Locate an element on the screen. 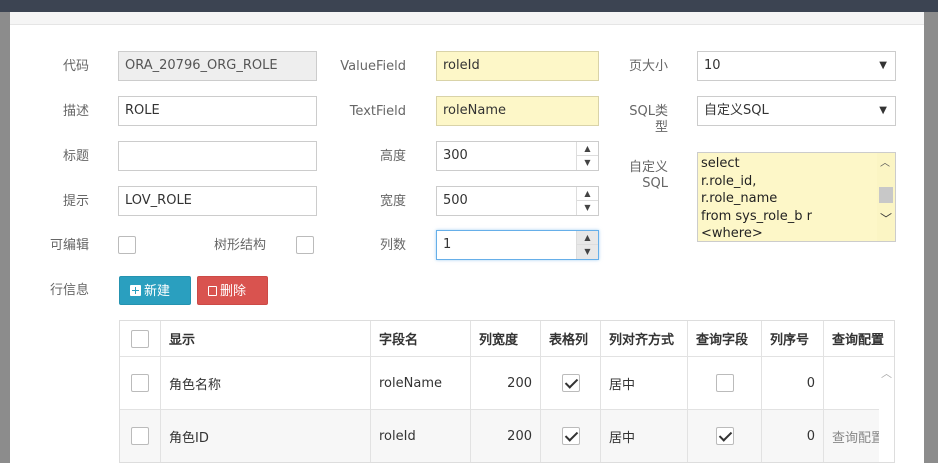 This screenshot has height=463, width=938. desc-field: ROLE is located at coordinates (217, 111).